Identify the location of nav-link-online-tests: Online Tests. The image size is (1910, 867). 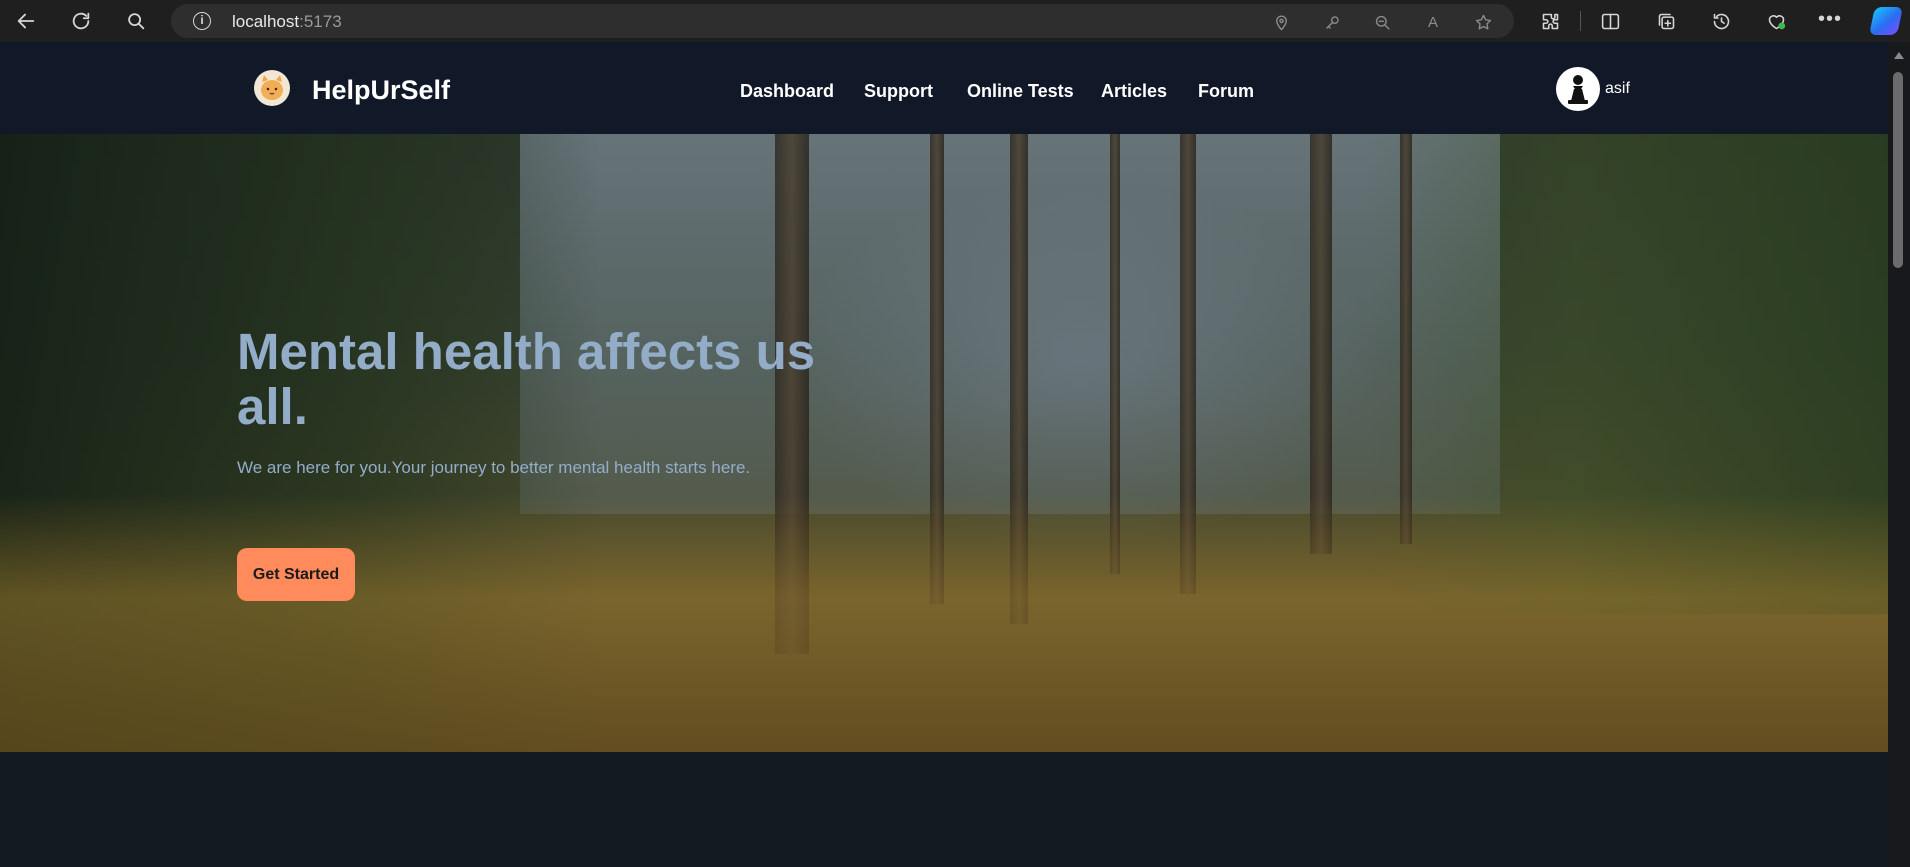
(1020, 91).